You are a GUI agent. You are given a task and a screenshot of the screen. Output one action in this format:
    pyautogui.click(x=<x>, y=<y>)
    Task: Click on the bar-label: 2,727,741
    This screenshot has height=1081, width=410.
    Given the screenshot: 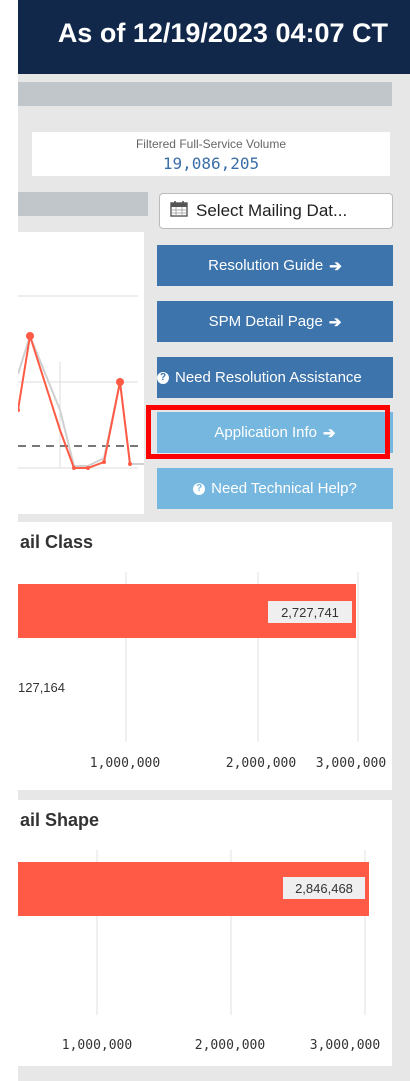 What is the action you would take?
    pyautogui.click(x=310, y=612)
    